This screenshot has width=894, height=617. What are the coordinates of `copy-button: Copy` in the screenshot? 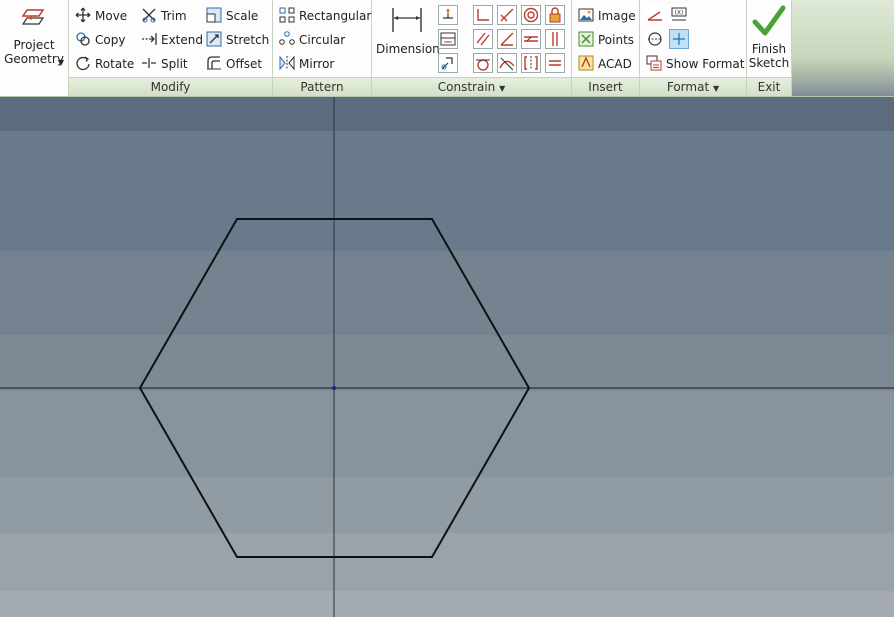 It's located at (100, 40).